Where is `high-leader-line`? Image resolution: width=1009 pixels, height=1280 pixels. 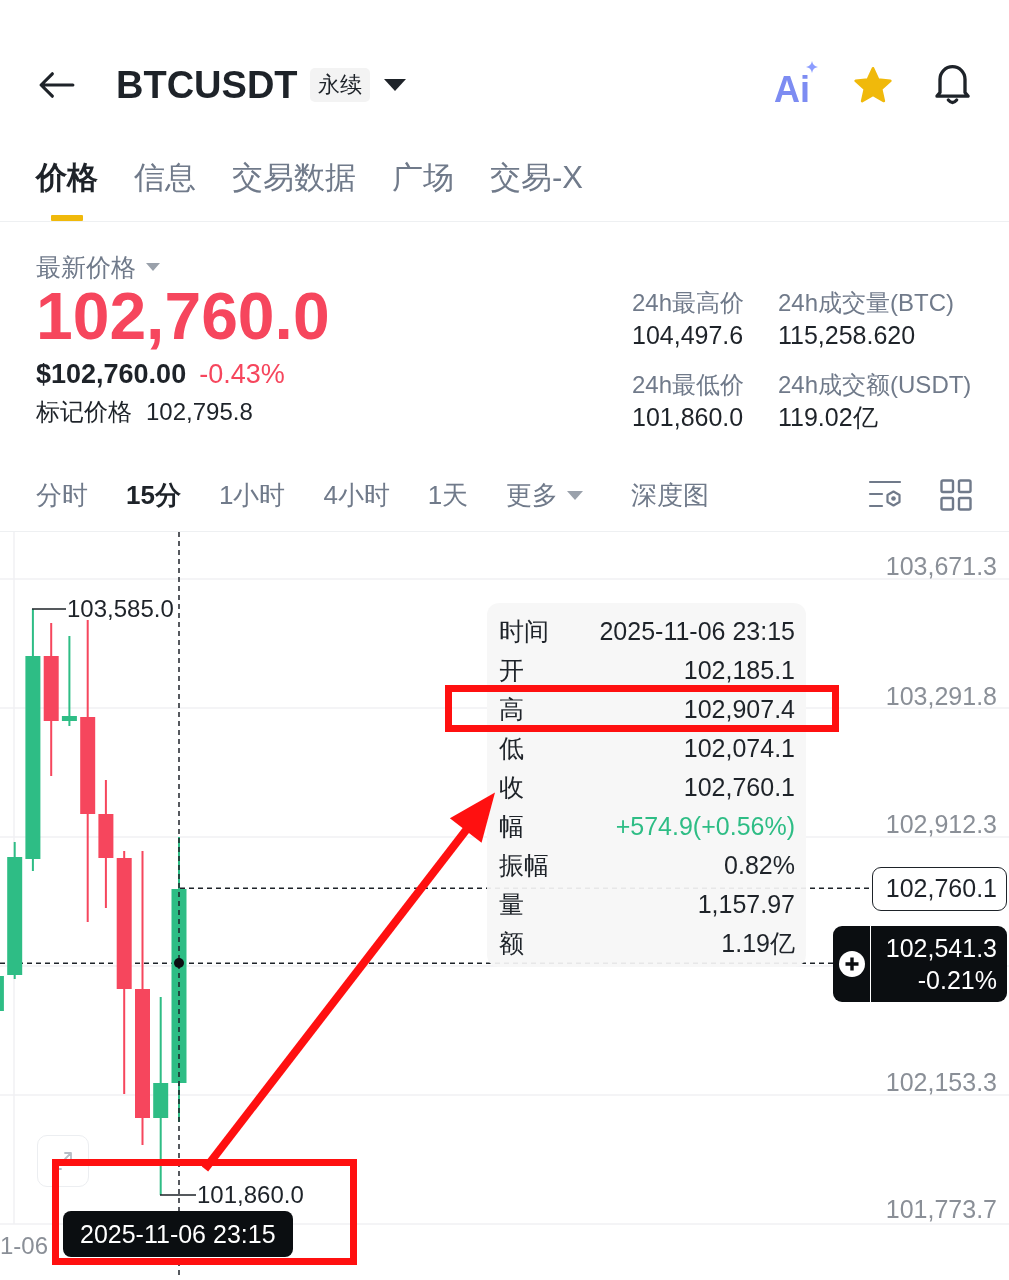 high-leader-line is located at coordinates (49, 609).